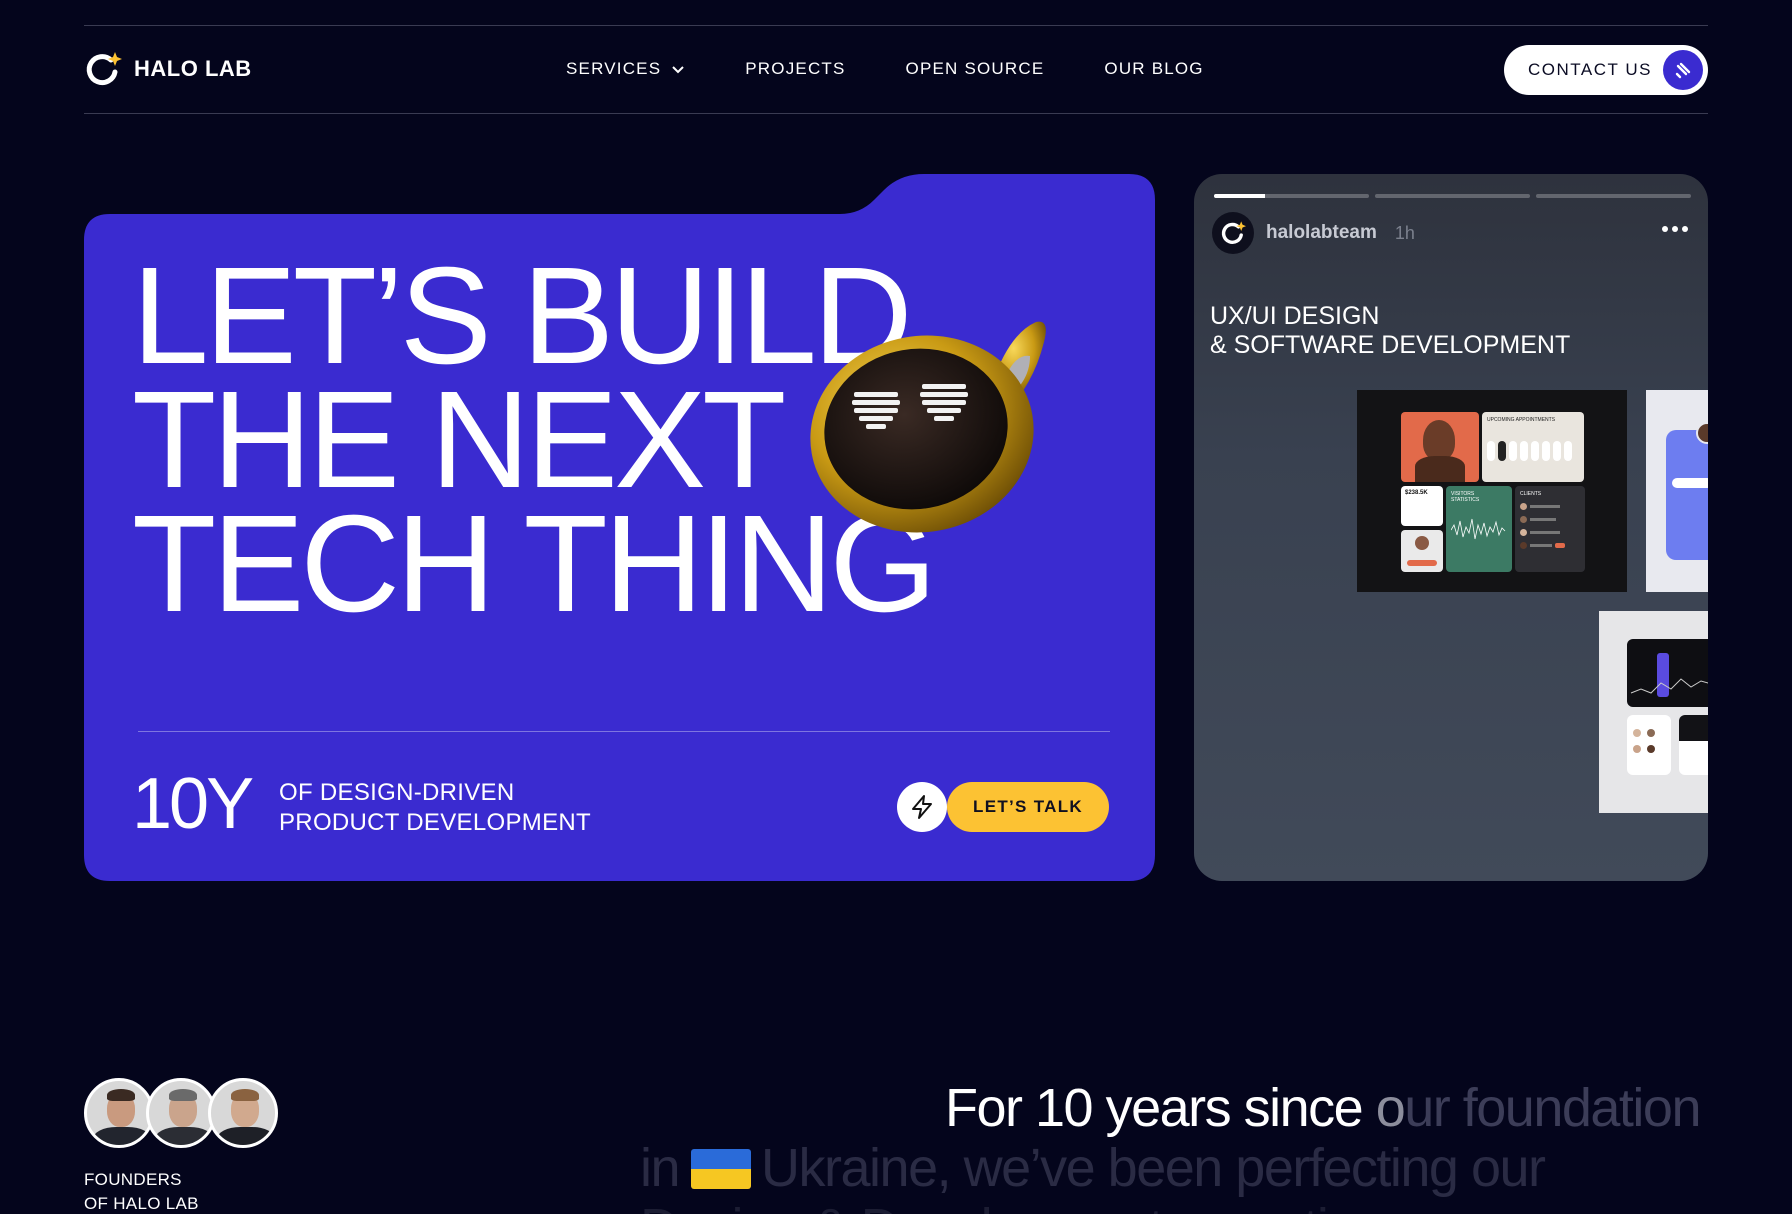 The width and height of the screenshot is (1792, 1214). What do you see at coordinates (1649, 745) in the screenshot?
I see `analytics-list-tile` at bounding box center [1649, 745].